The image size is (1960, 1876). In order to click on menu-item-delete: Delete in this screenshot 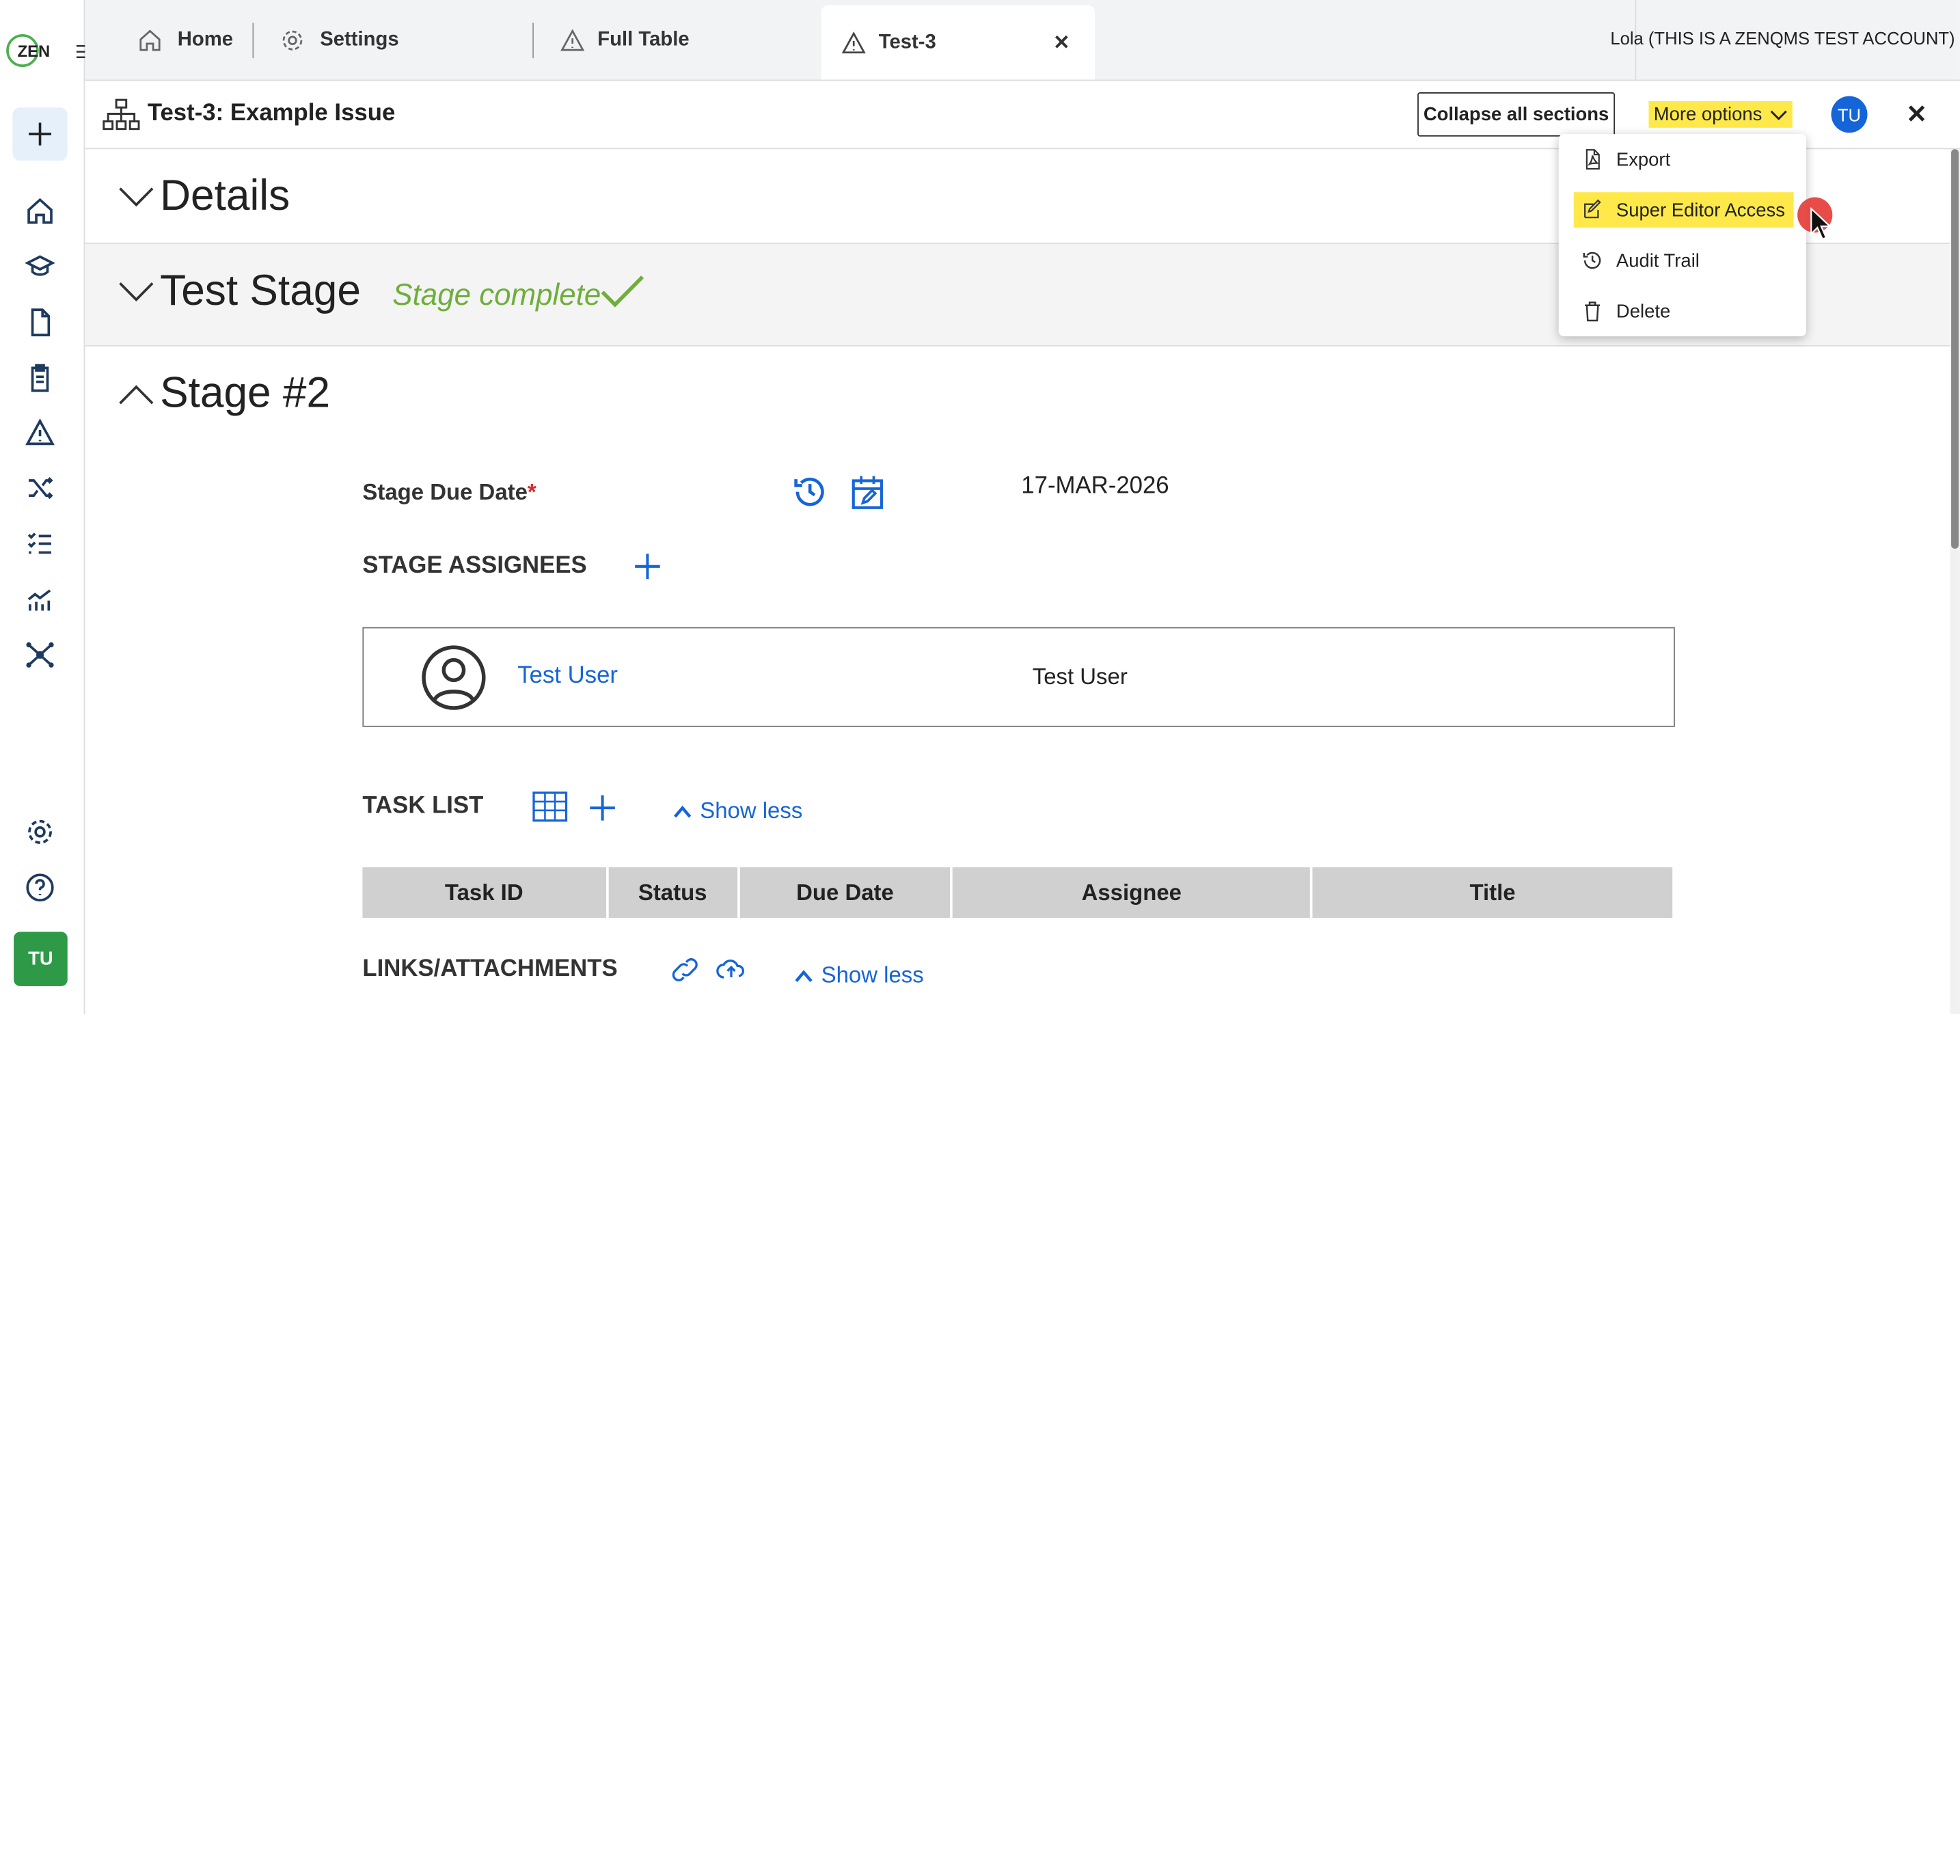, I will do `click(1684, 311)`.